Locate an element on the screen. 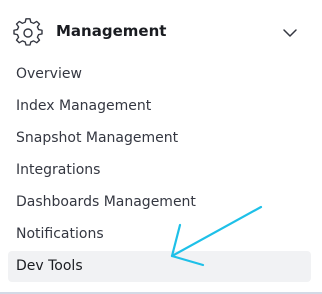  gear-icon is located at coordinates (28, 33).